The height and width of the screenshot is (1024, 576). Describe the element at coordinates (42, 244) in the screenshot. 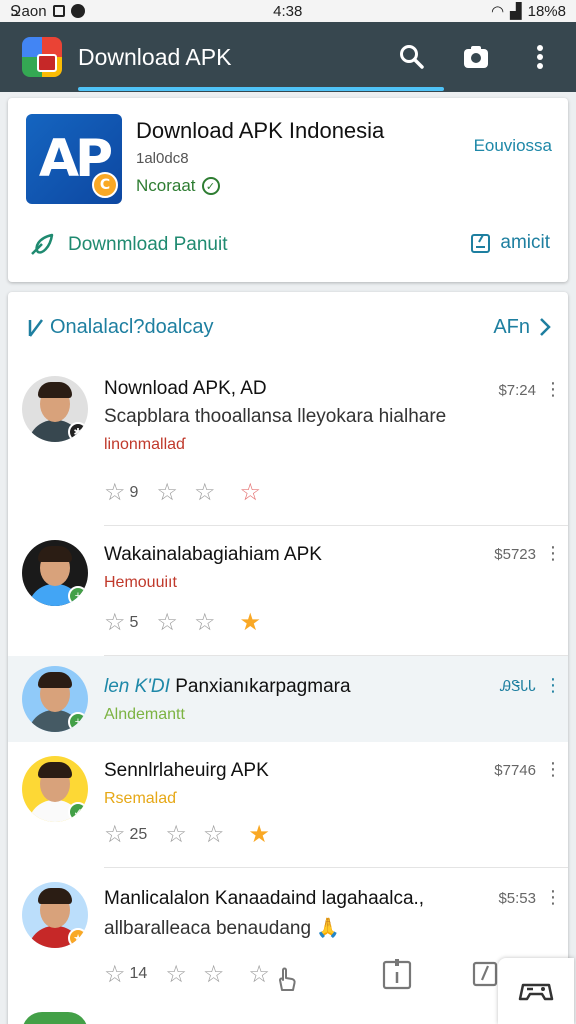

I see `leaf-download-icon` at that location.